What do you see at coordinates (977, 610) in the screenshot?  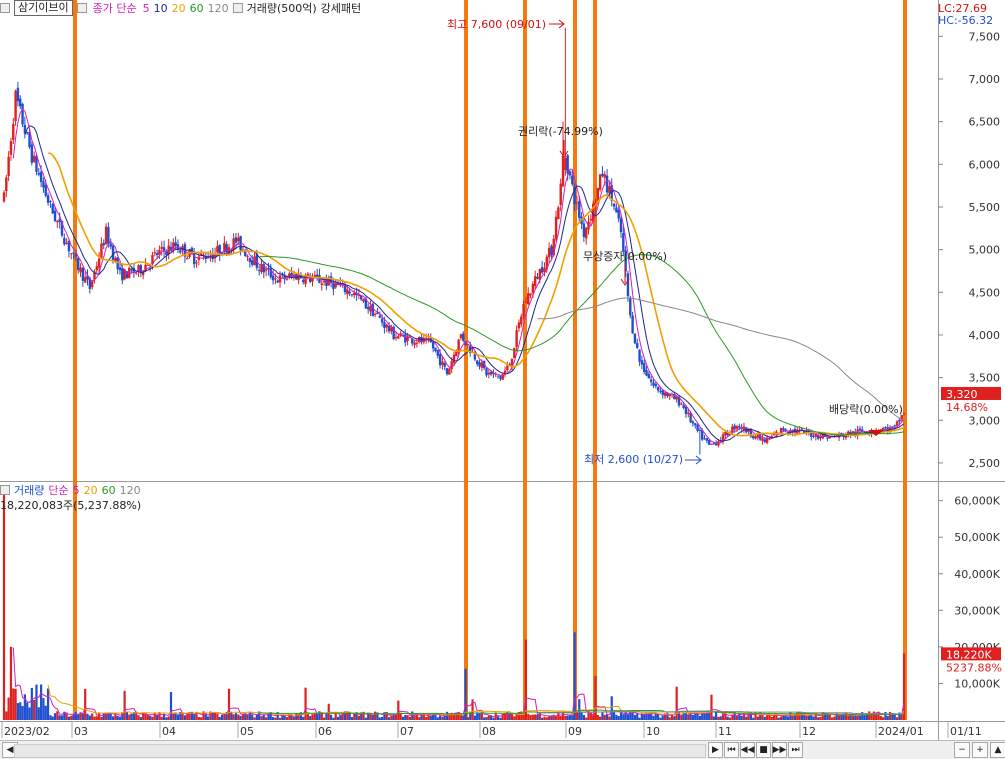 I see `volume-tick-label: 30,000K` at bounding box center [977, 610].